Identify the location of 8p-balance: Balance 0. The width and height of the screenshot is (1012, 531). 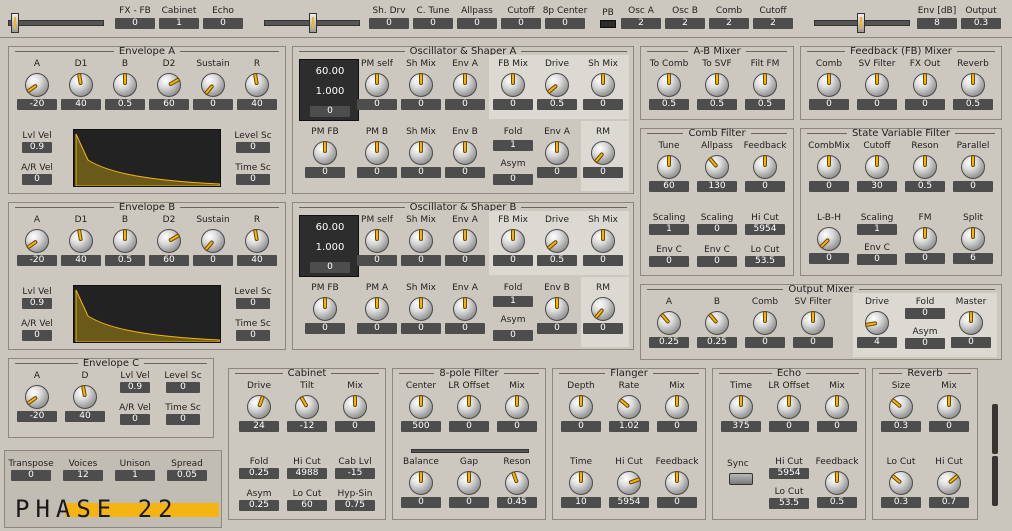
(421, 482).